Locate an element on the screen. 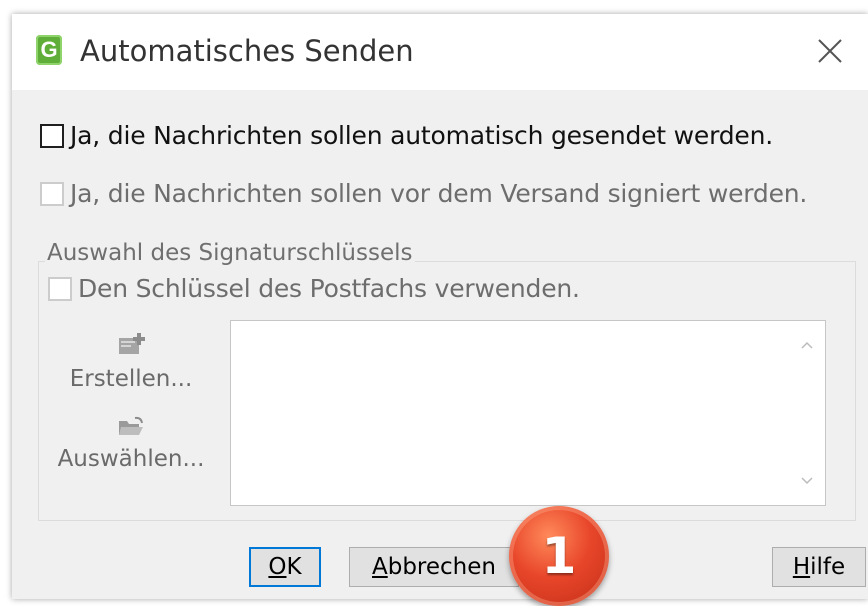 The height and width of the screenshot is (606, 868). scroll-down-icon is located at coordinates (807, 481).